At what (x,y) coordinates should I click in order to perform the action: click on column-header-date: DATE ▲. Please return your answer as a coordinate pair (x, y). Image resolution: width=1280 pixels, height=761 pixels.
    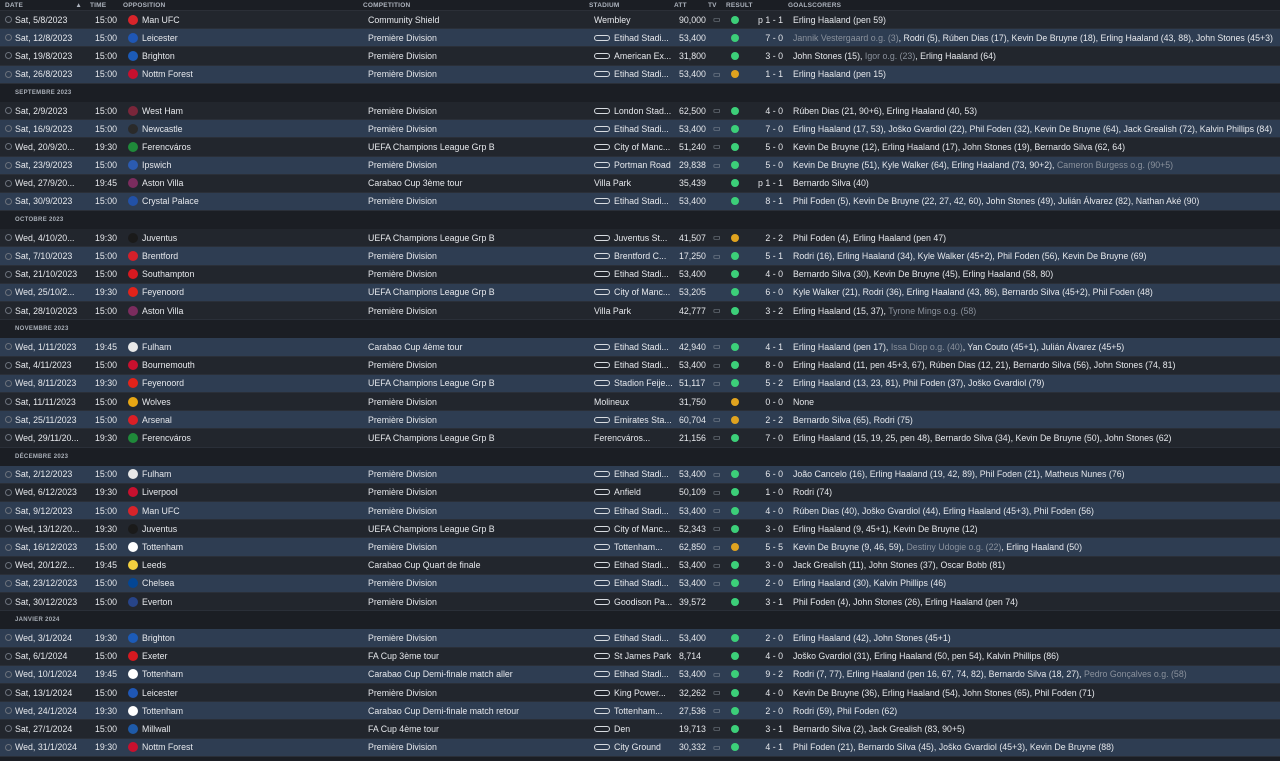
    Looking at the image, I should click on (45, 5).